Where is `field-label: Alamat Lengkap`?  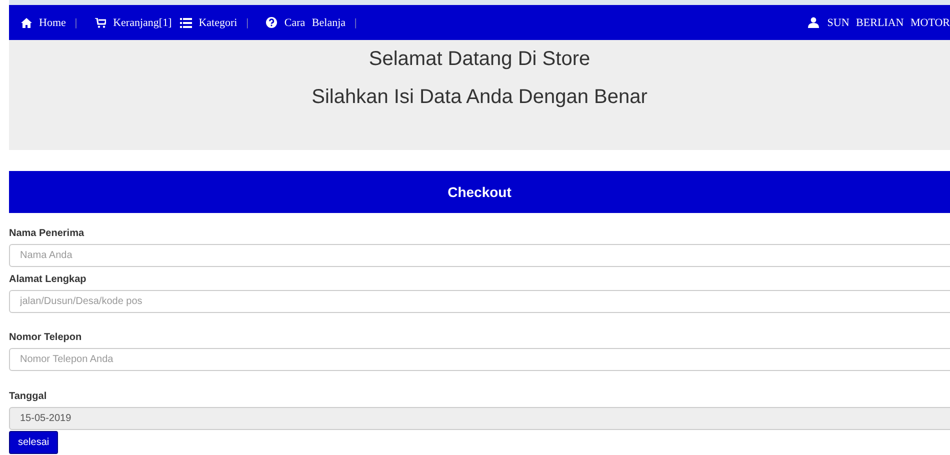
field-label: Alamat Lengkap is located at coordinates (48, 279).